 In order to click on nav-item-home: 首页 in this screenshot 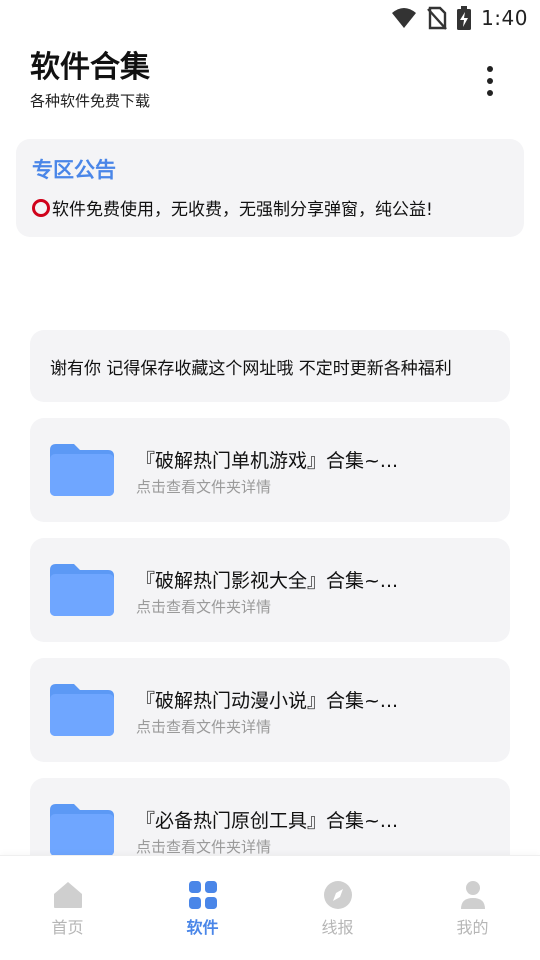, I will do `click(67, 897)`.